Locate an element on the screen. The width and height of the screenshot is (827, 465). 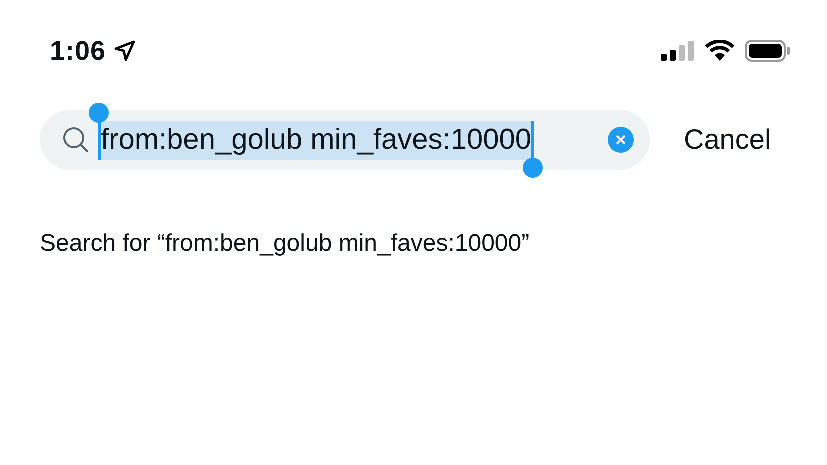
battery-icon is located at coordinates (768, 51).